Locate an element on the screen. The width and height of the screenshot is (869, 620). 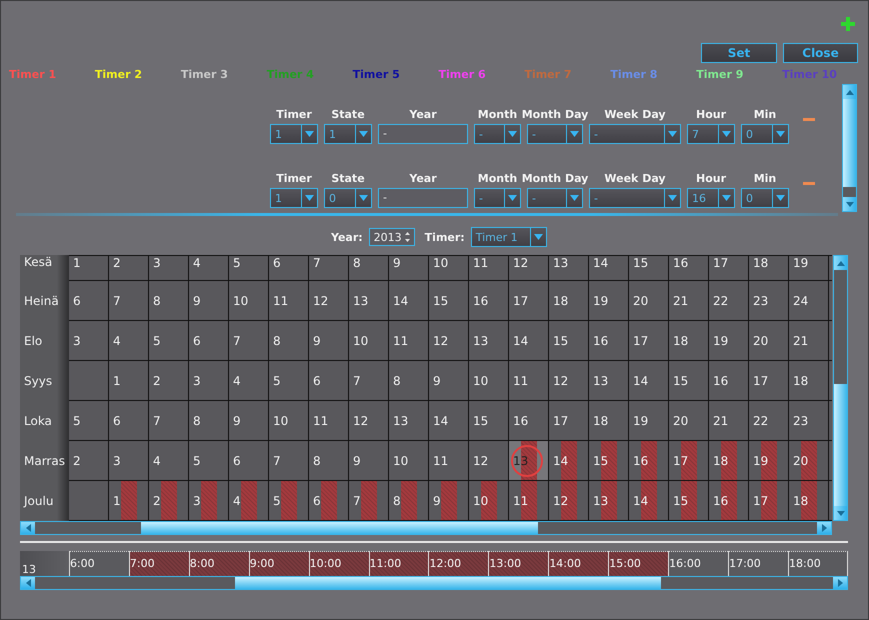
day-cell: 24 is located at coordinates (809, 301).